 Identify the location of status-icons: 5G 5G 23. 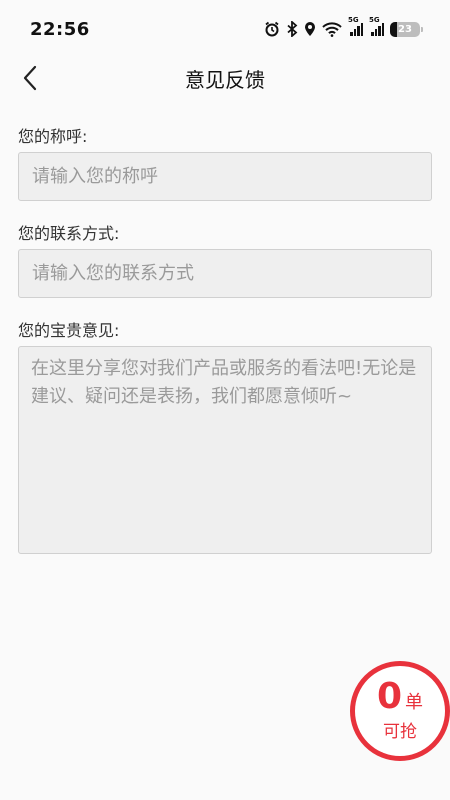
(343, 26).